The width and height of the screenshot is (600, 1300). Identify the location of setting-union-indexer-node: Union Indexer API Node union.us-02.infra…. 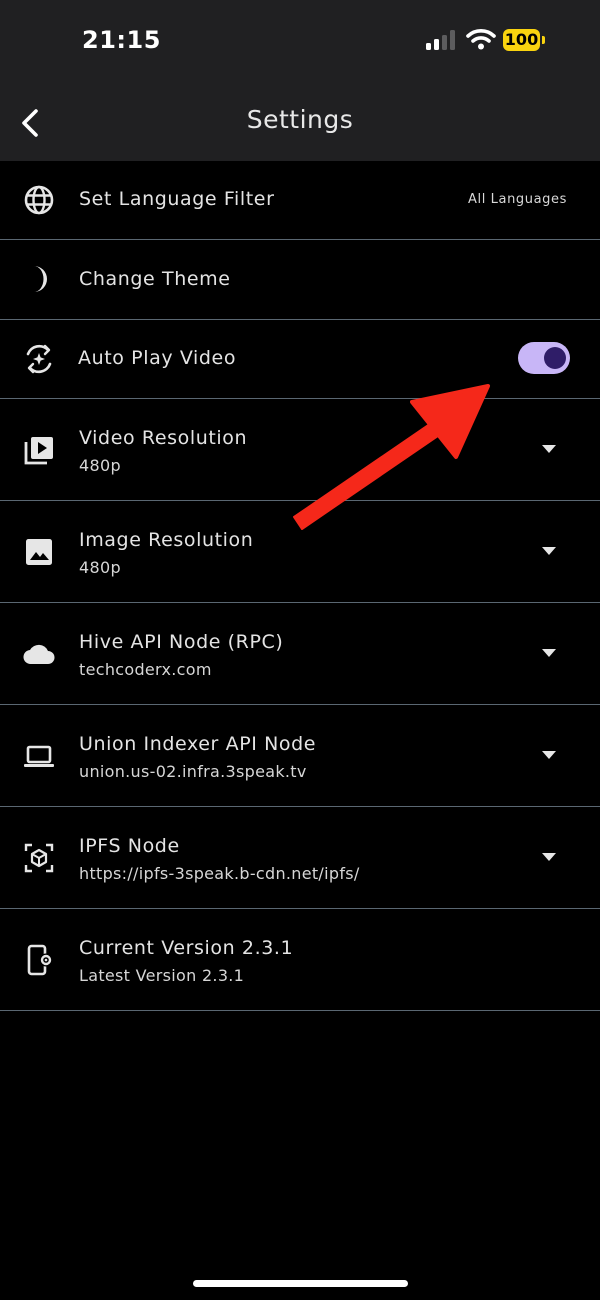
(300, 756).